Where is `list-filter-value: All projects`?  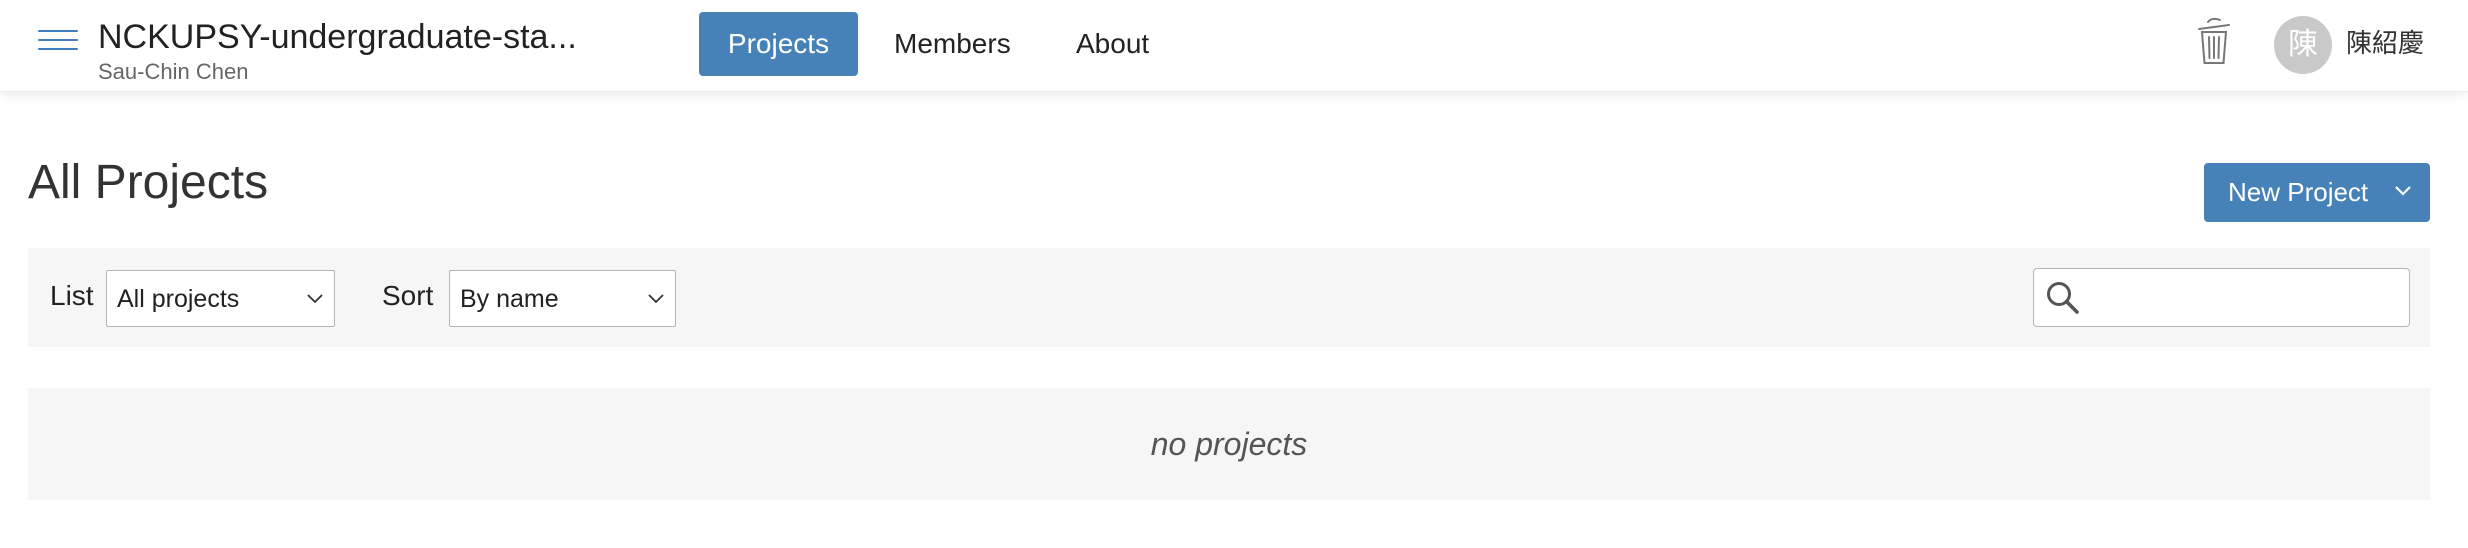 list-filter-value: All projects is located at coordinates (178, 299).